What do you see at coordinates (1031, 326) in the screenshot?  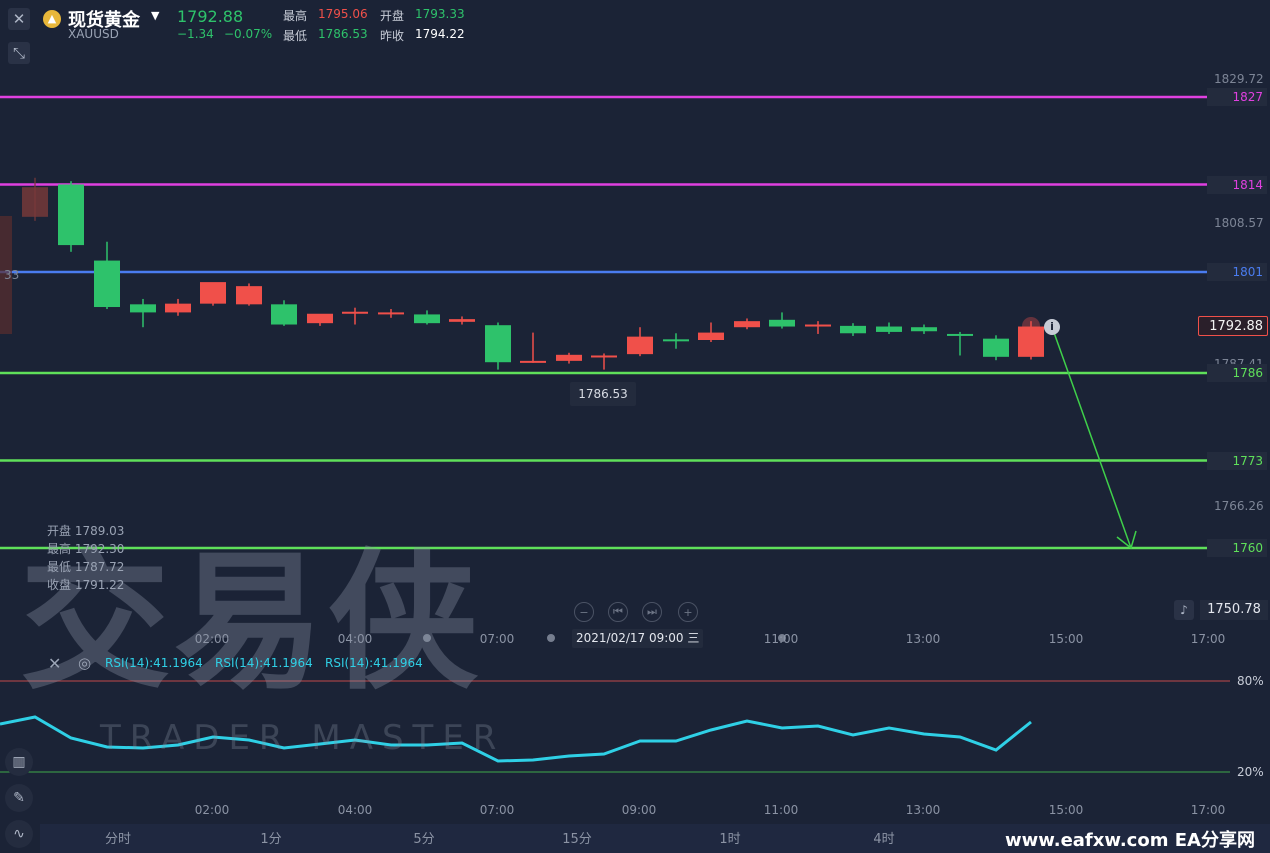 I see `last-price-glow` at bounding box center [1031, 326].